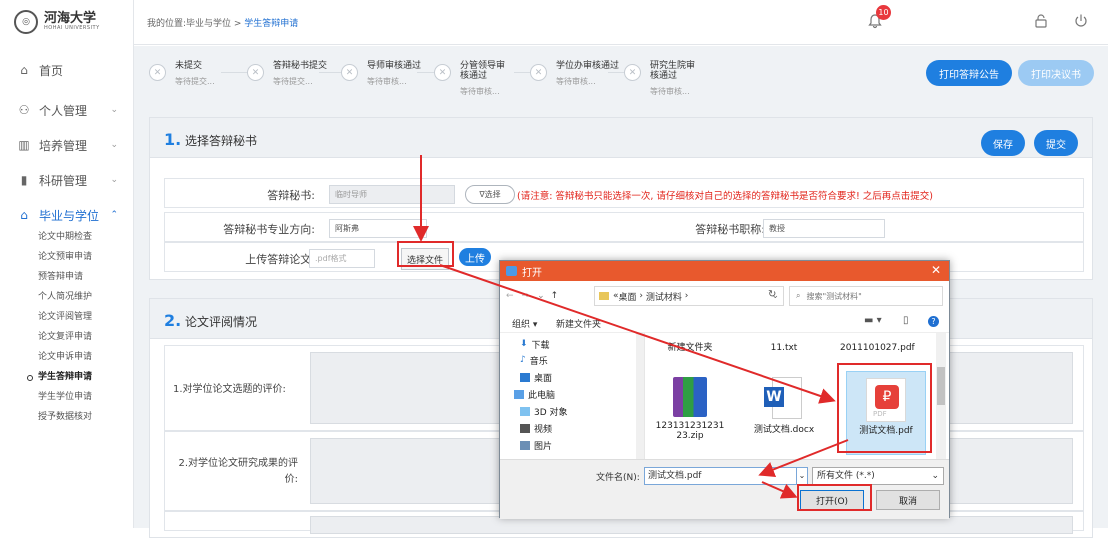  I want to click on back-arrow-icon: ←, so click(510, 296).